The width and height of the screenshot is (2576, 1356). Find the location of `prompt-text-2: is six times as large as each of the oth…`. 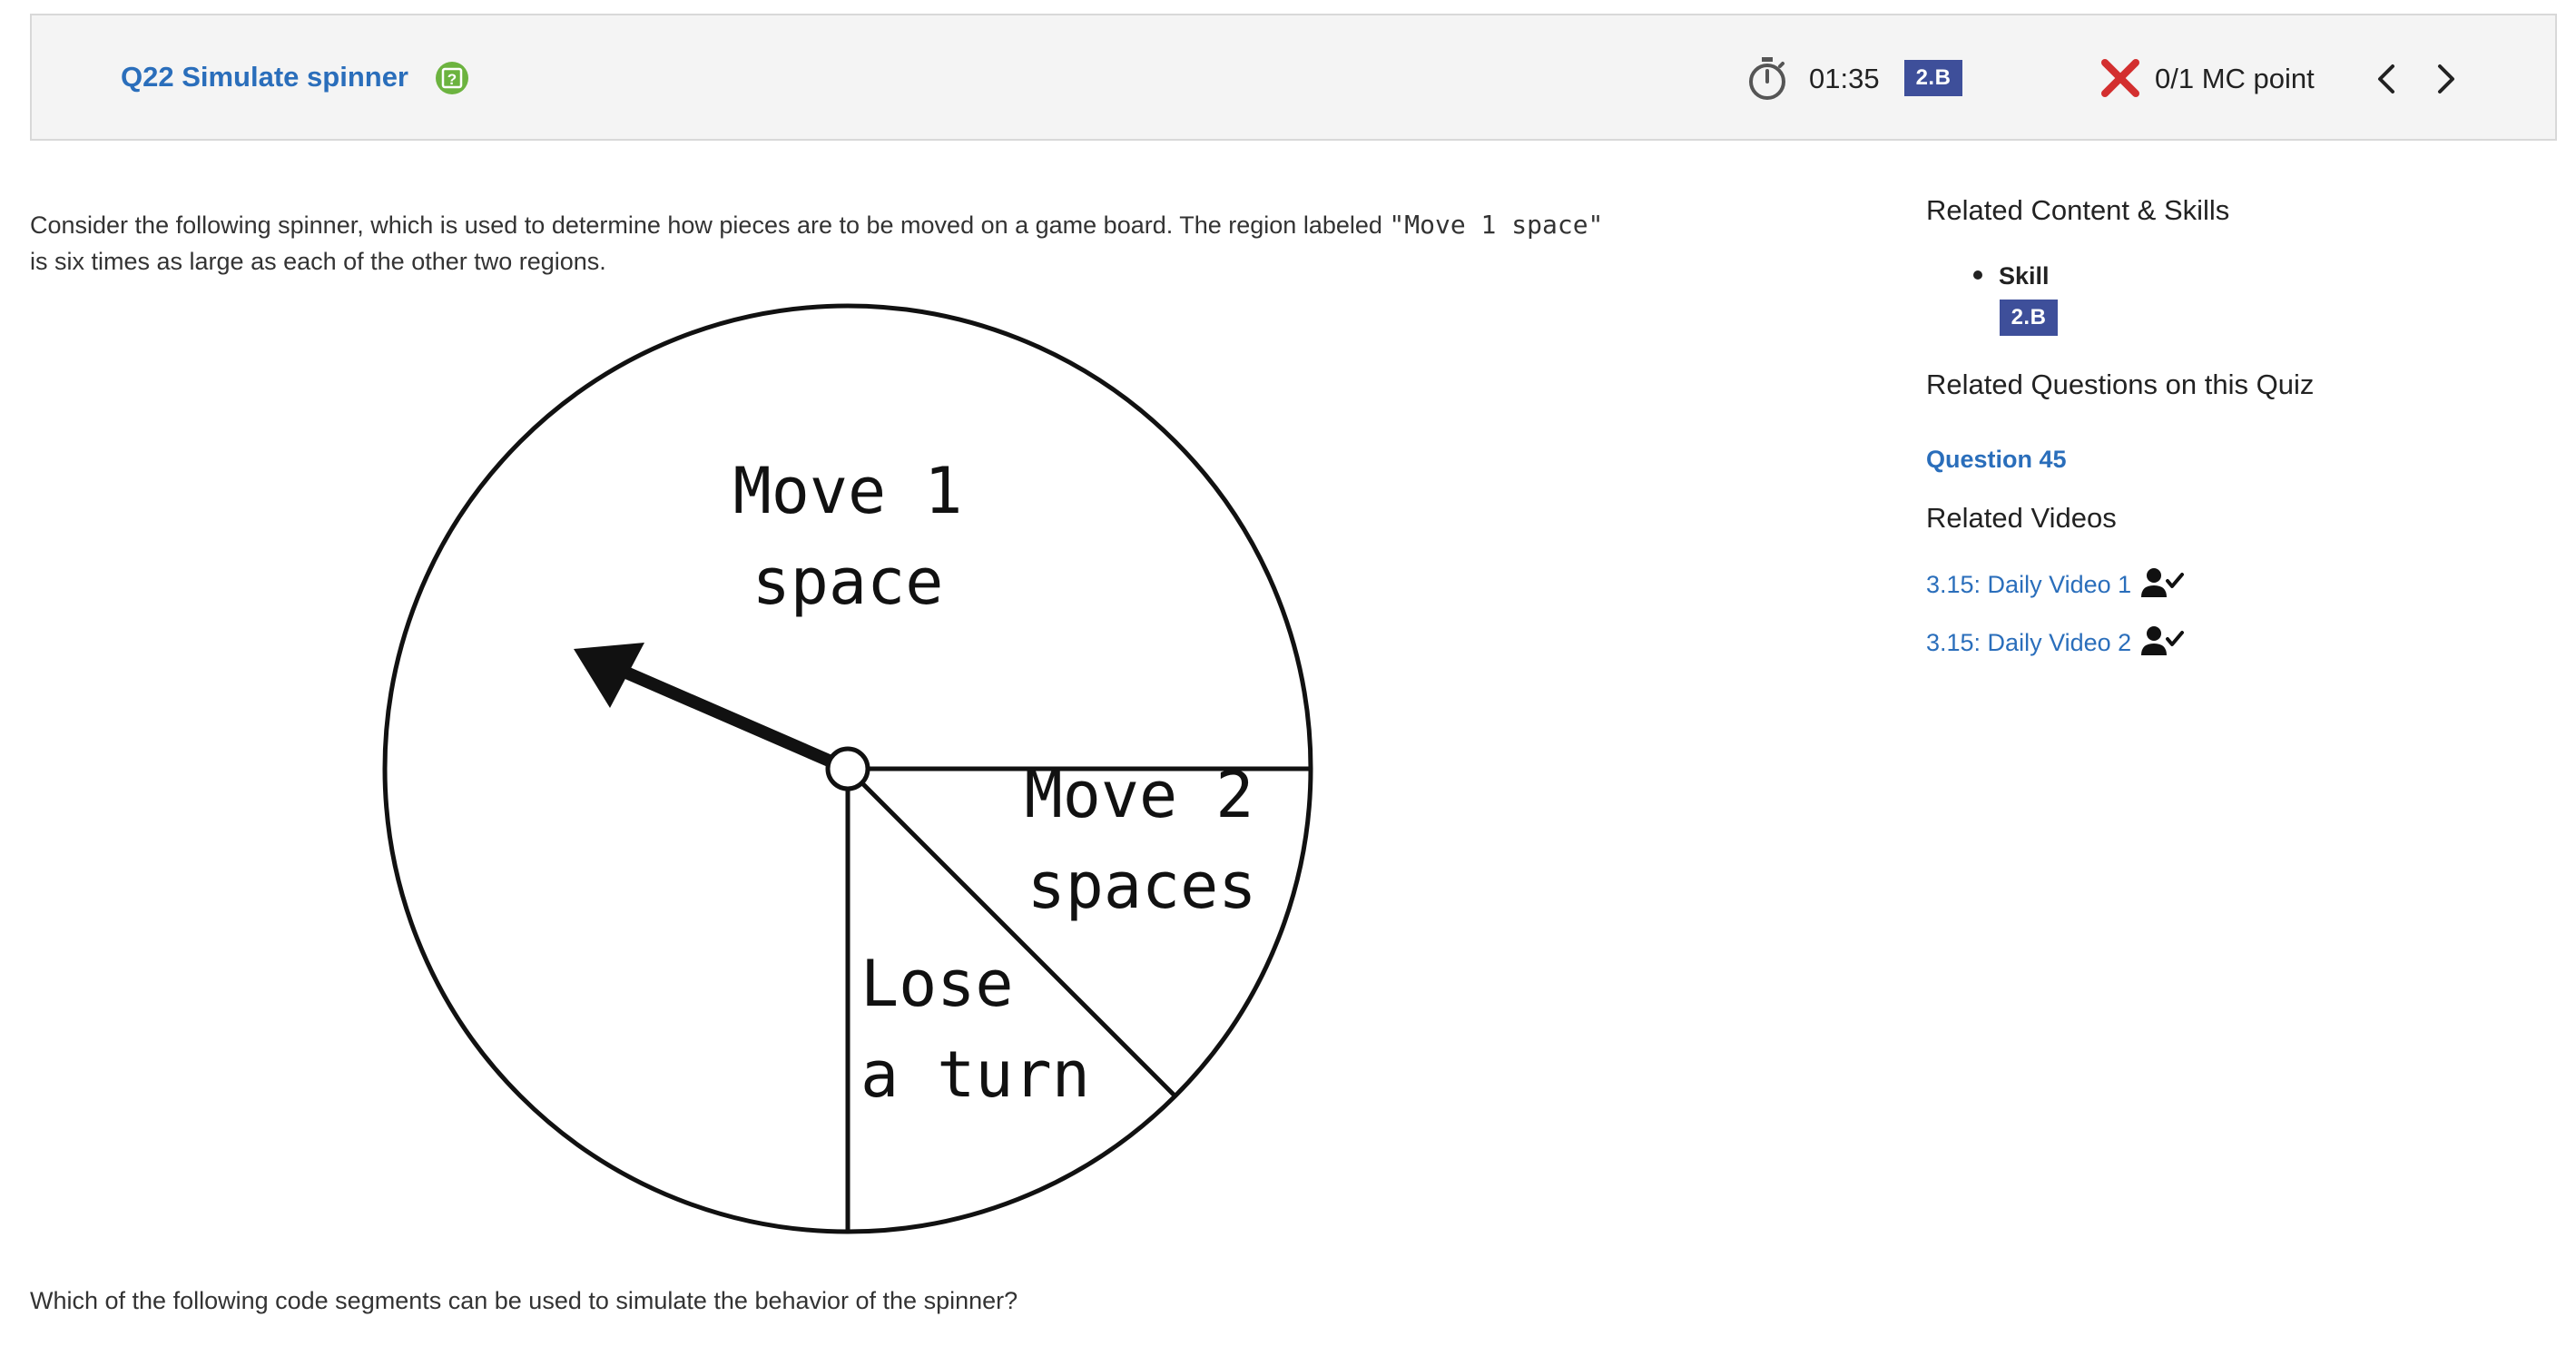

prompt-text-2: is six times as large as each of the oth… is located at coordinates (318, 261).